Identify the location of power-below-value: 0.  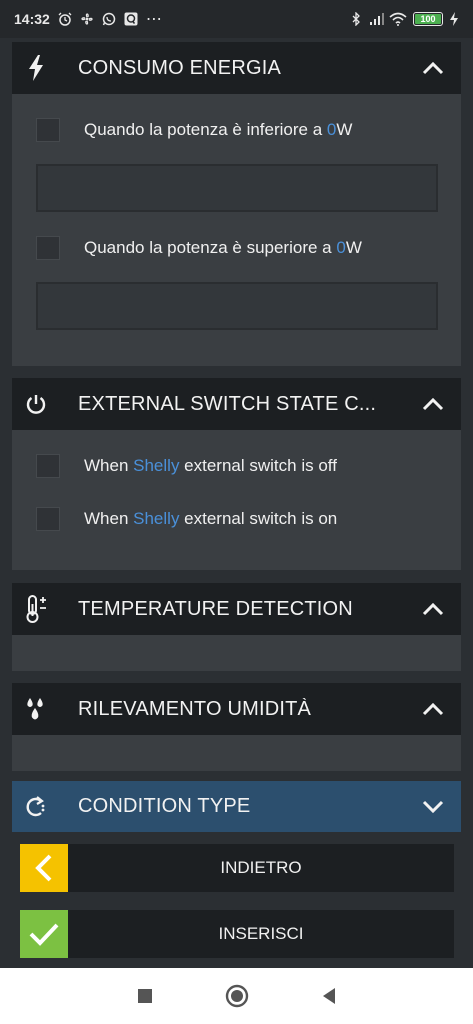
(331, 129).